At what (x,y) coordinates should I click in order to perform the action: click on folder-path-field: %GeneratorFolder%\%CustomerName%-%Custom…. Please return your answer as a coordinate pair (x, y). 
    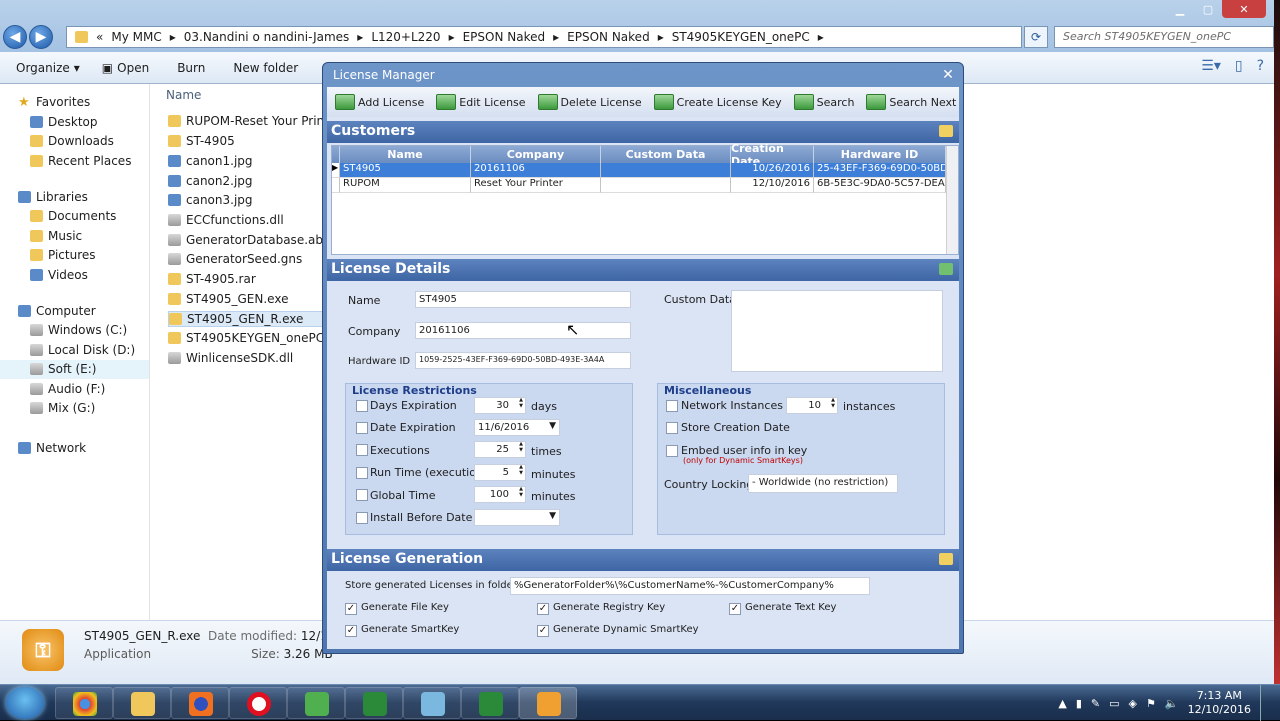
    Looking at the image, I should click on (690, 586).